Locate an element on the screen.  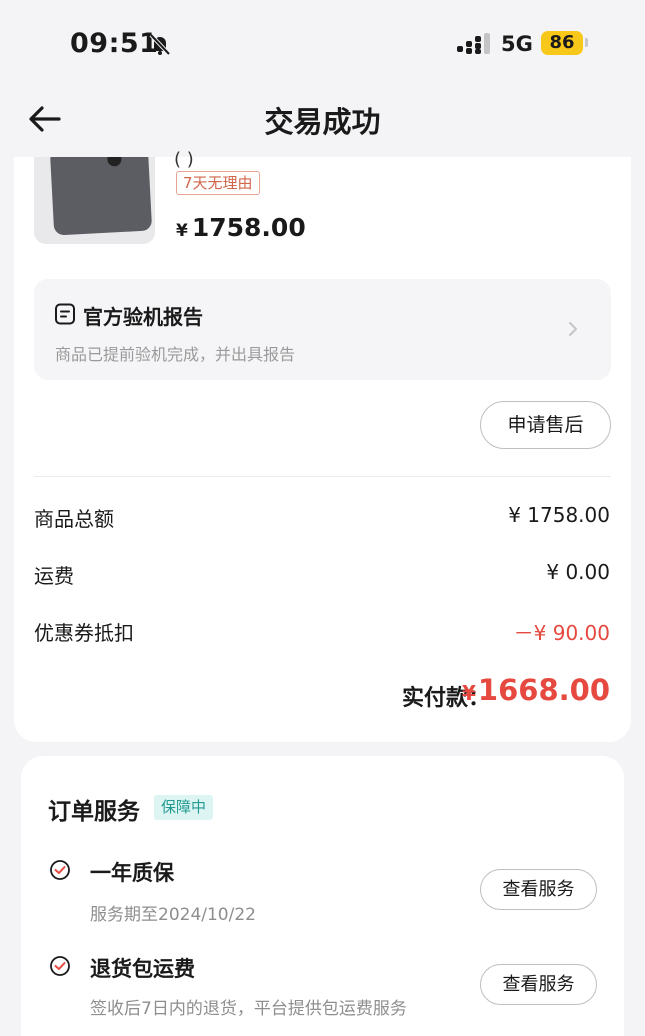
service-desc-warranty: 服务期至2024/10/22 is located at coordinates (173, 915).